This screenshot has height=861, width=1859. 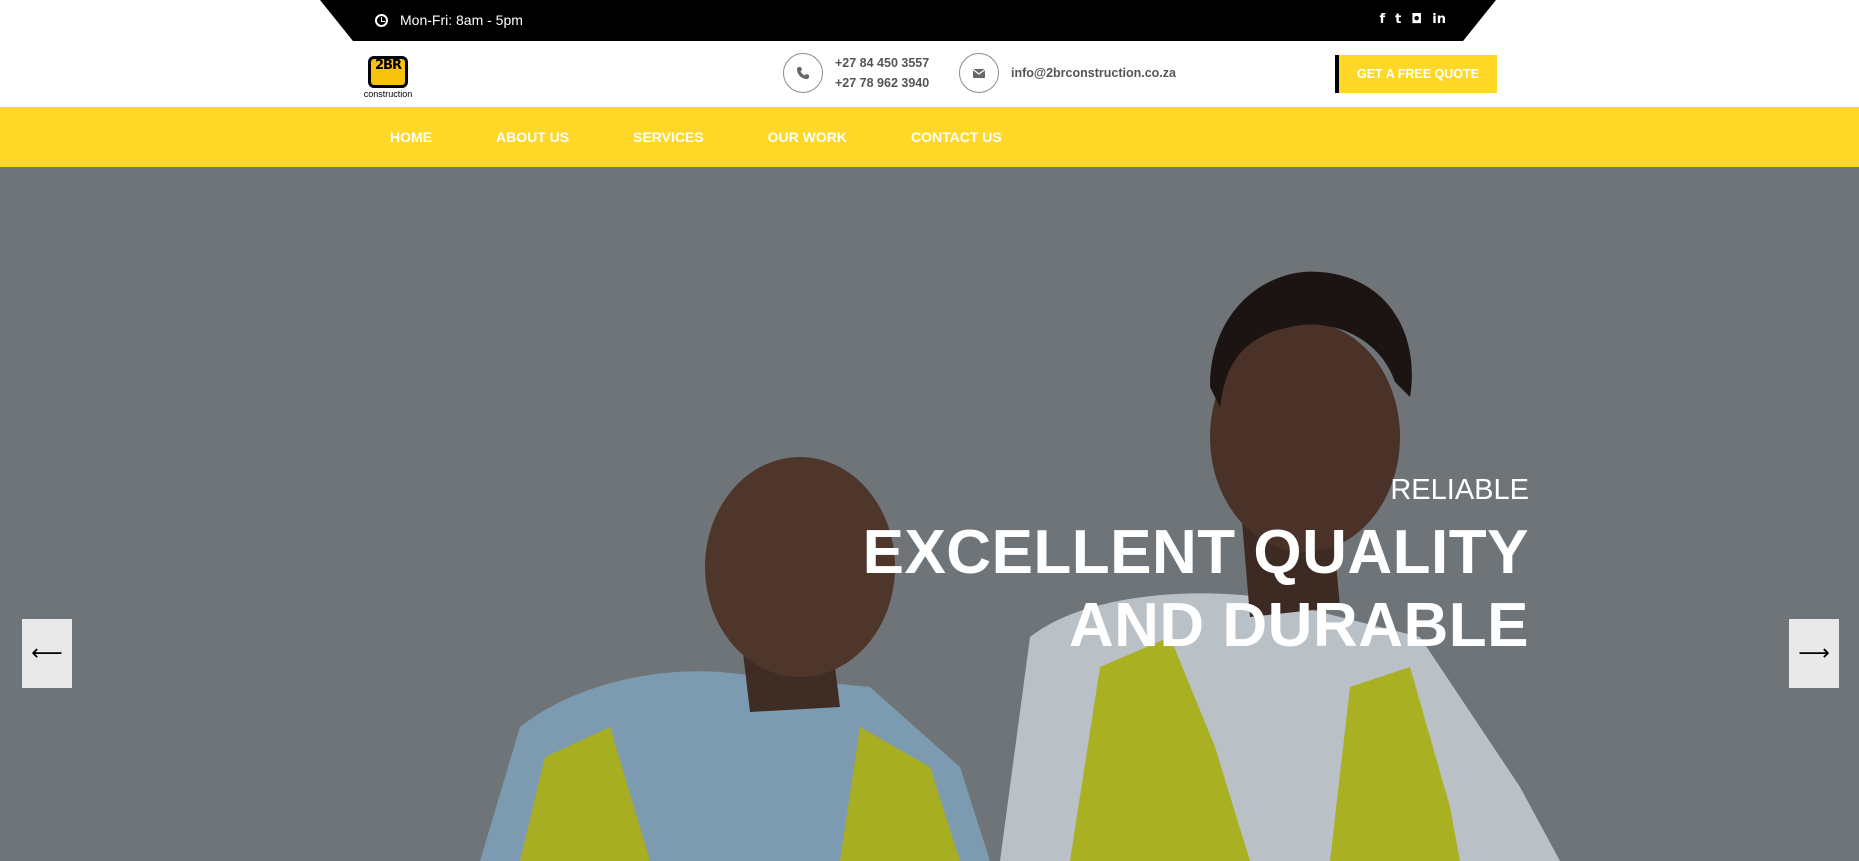 What do you see at coordinates (1195, 552) in the screenshot?
I see `hero-title-line-1: EXCELLENT QUALITY` at bounding box center [1195, 552].